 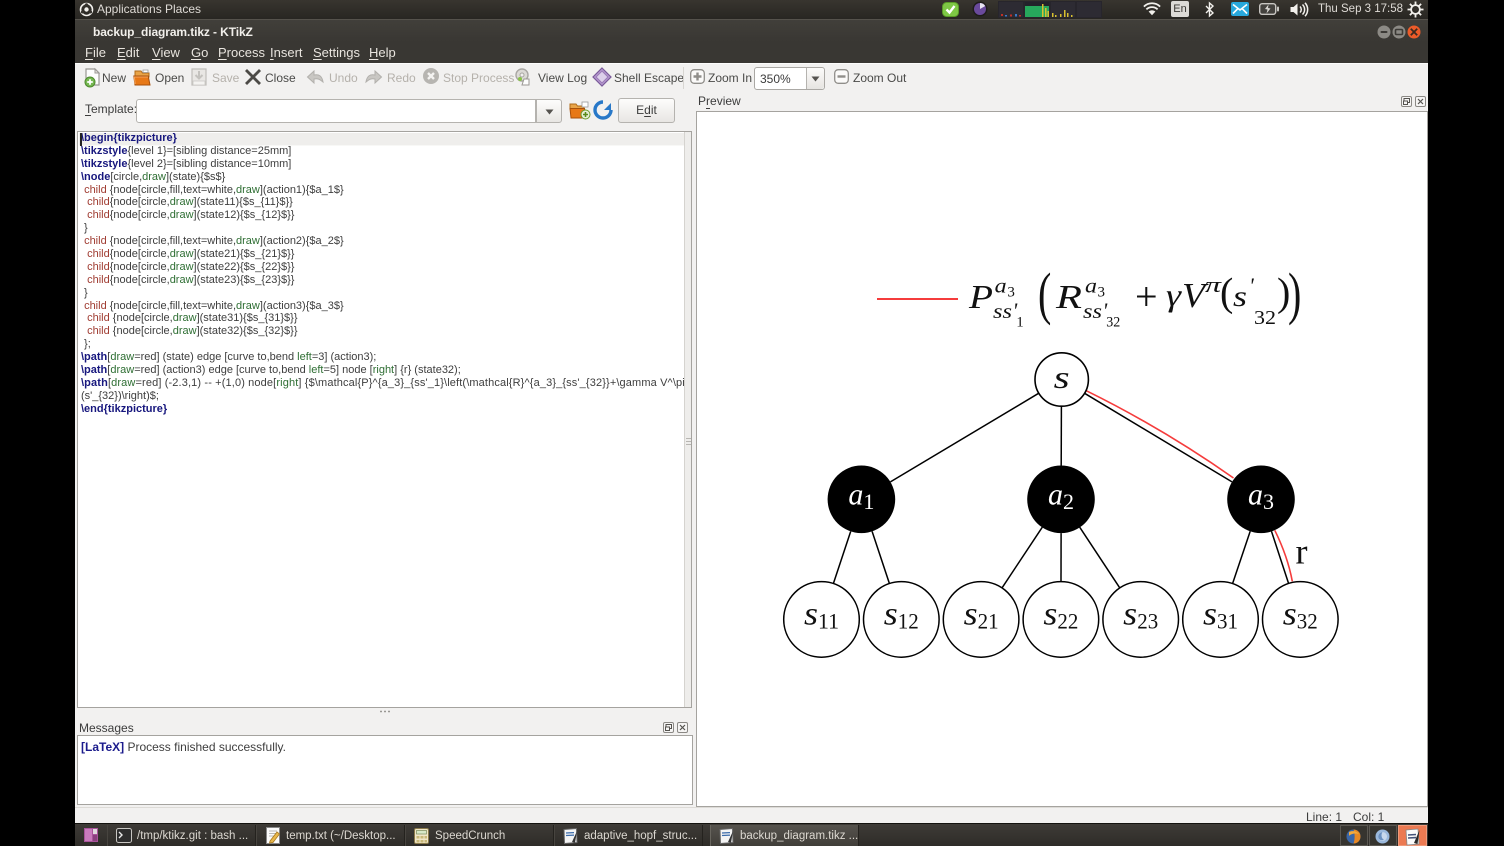 What do you see at coordinates (1302, 552) in the screenshot?
I see `svg-text: r` at bounding box center [1302, 552].